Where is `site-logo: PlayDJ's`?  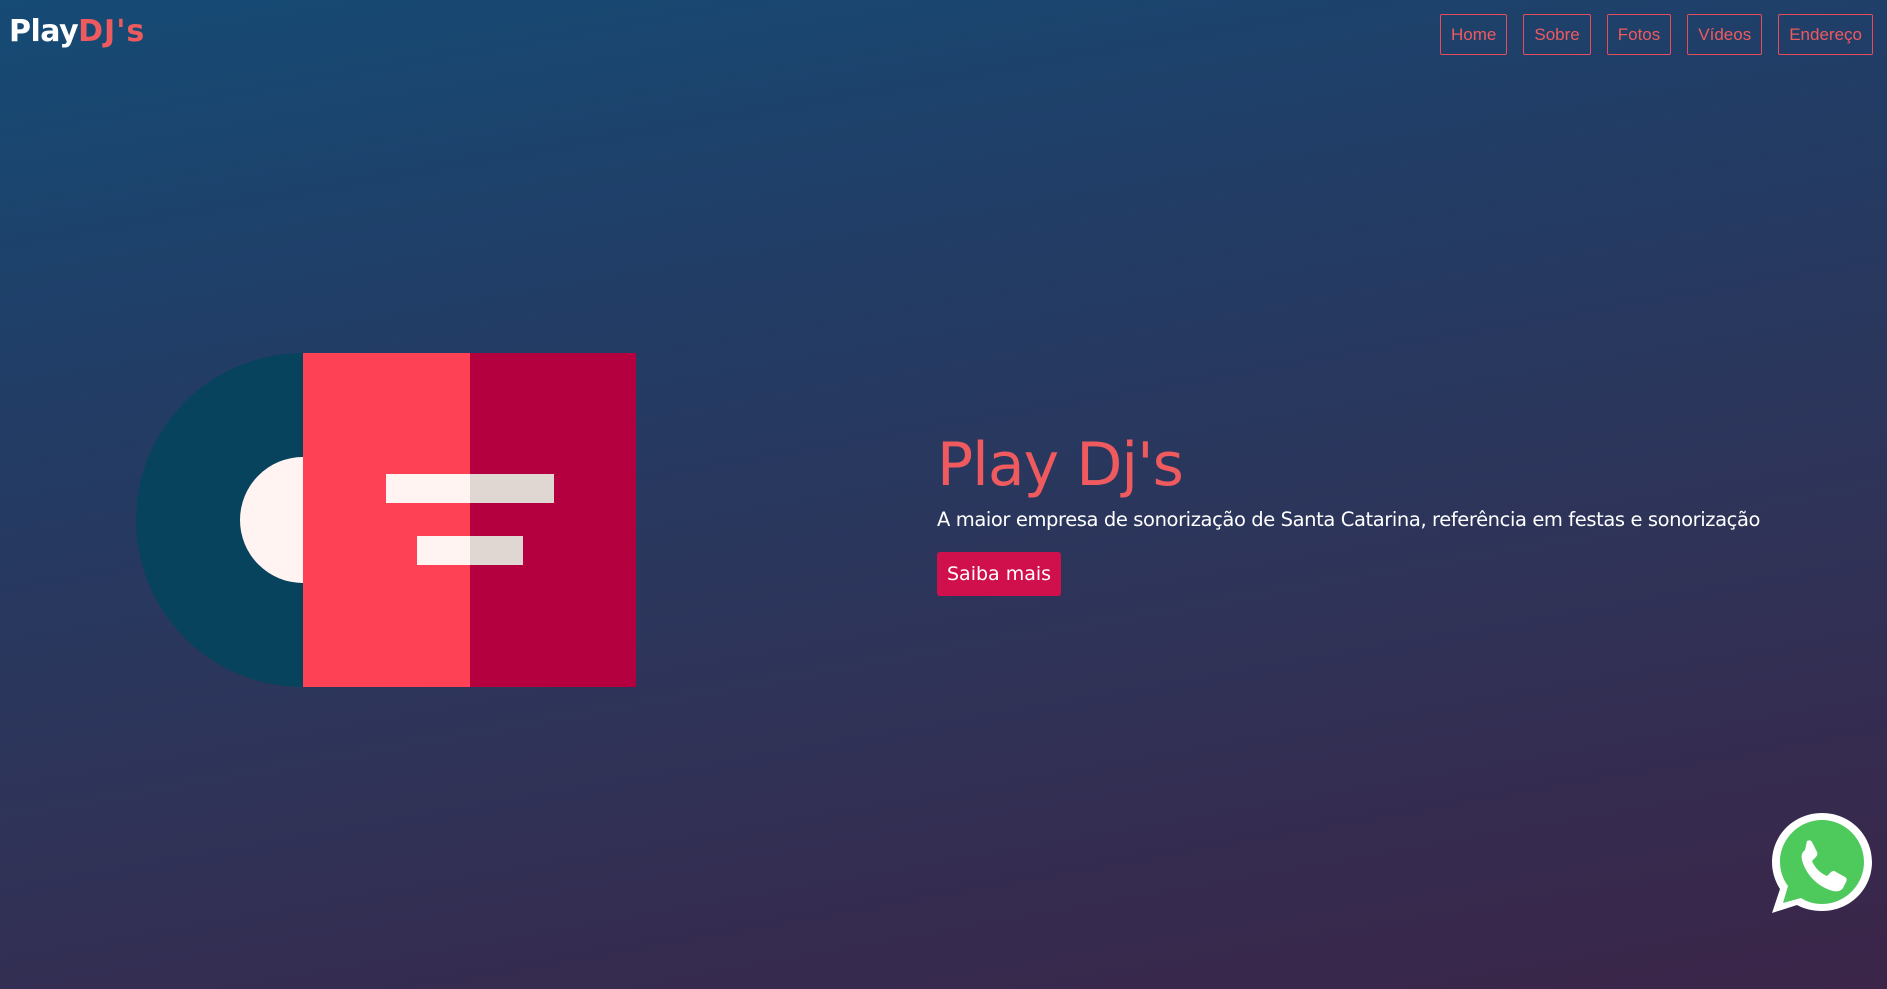 site-logo: PlayDJ's is located at coordinates (77, 31).